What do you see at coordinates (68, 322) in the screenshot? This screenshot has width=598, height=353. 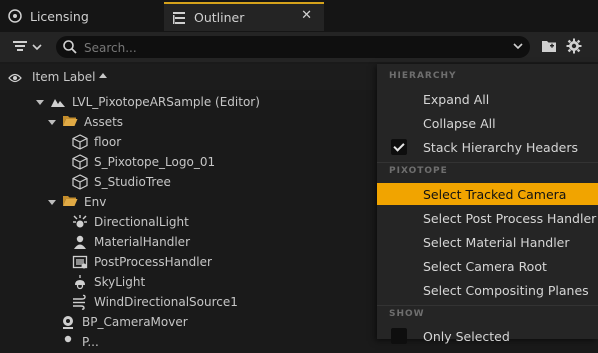 I see `camera-mover-icon` at bounding box center [68, 322].